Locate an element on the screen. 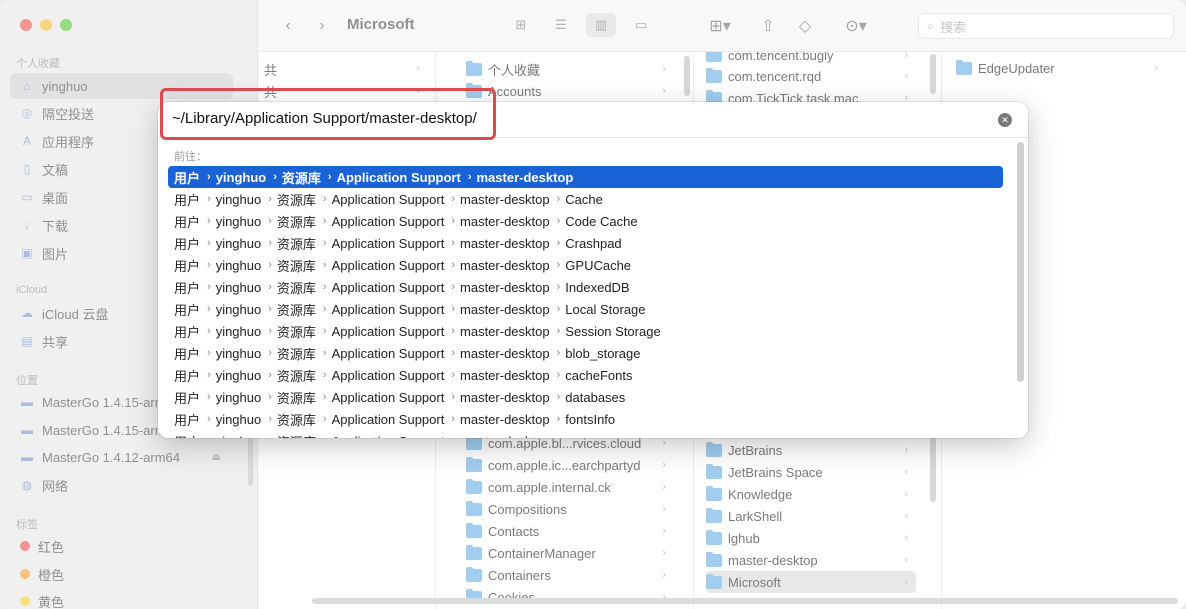  path-segment: cacheFonts is located at coordinates (599, 375).